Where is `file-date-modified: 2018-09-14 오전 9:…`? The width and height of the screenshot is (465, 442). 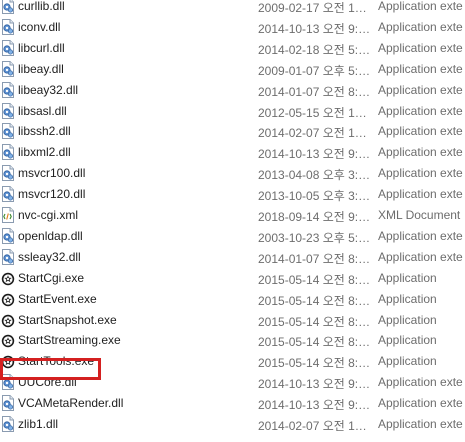 file-date-modified: 2018-09-14 오전 9:… is located at coordinates (314, 217).